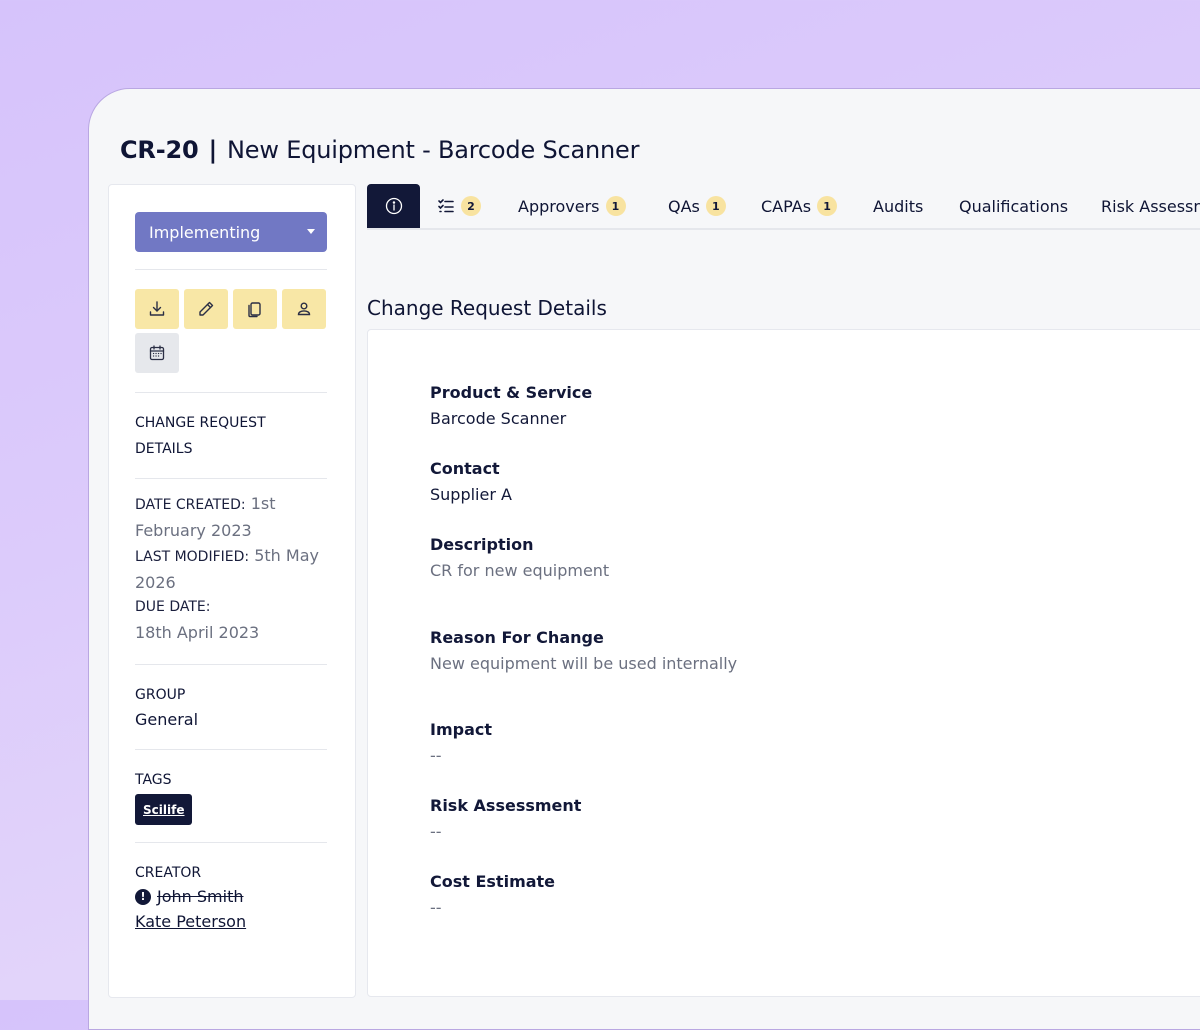  I want to click on date-created-label: DATE CREATED:, so click(190, 505).